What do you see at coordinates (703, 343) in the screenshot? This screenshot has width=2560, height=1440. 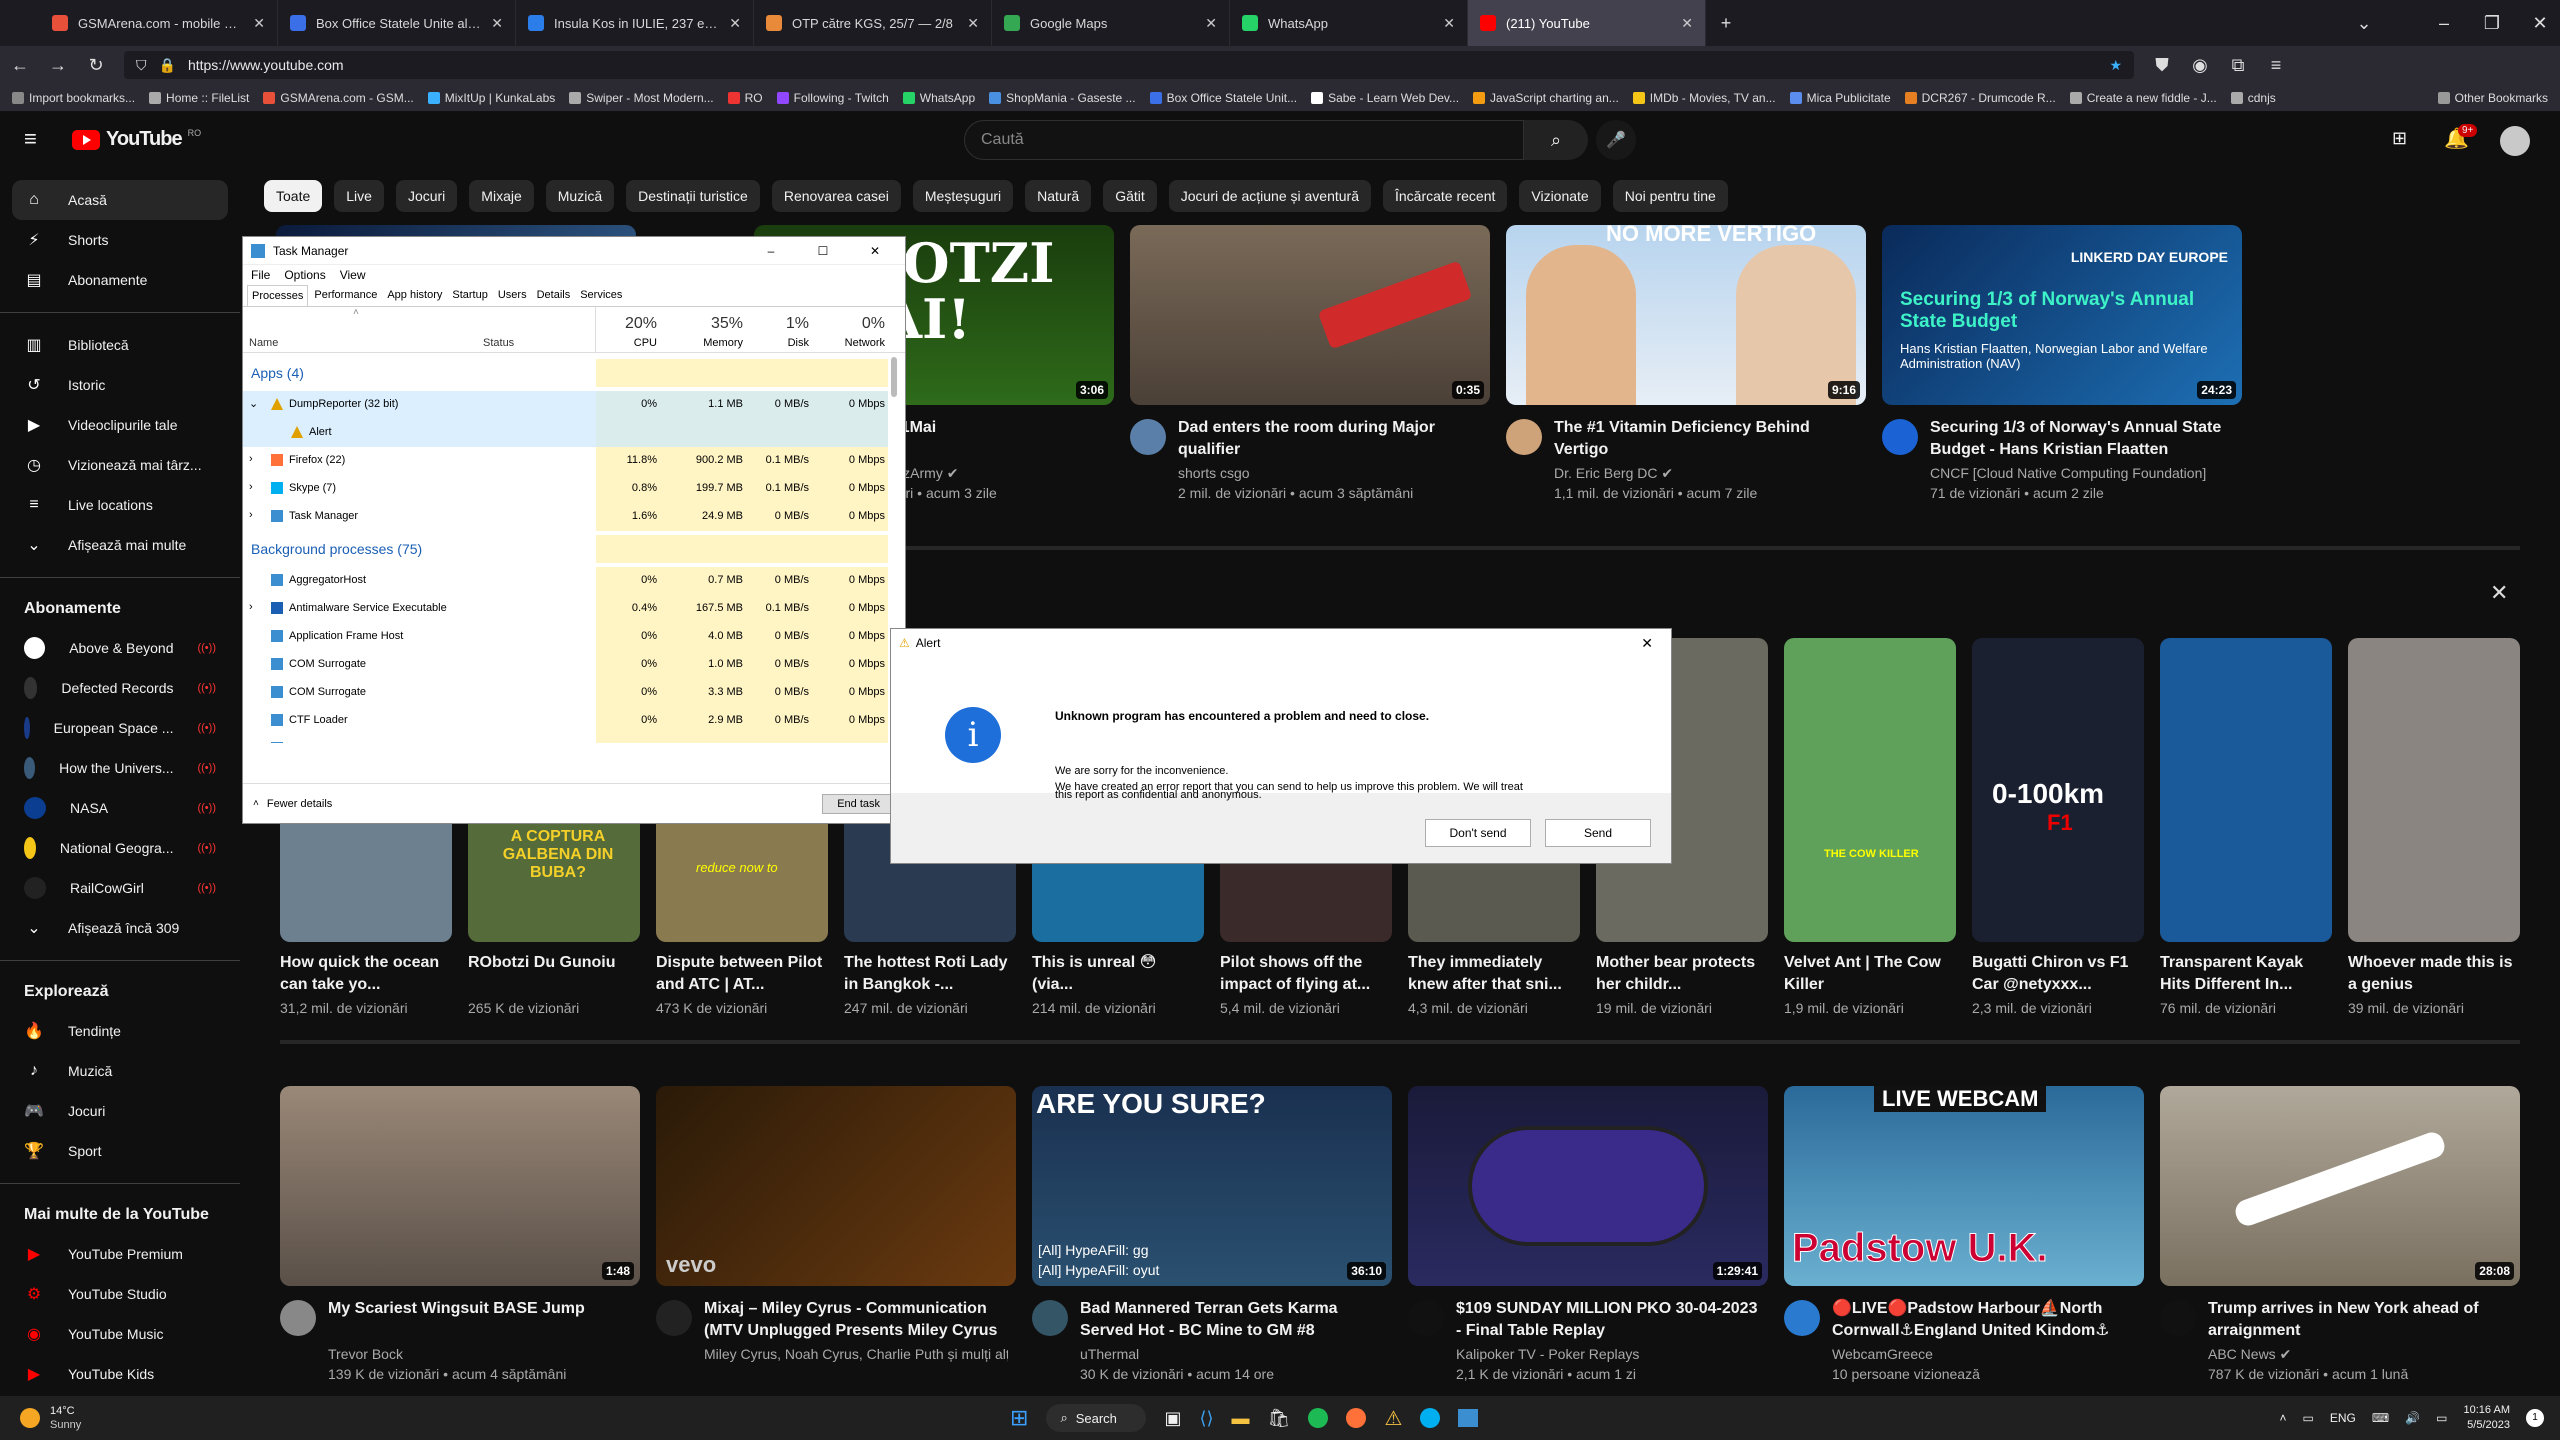 I see `column-memory: Memory` at bounding box center [703, 343].